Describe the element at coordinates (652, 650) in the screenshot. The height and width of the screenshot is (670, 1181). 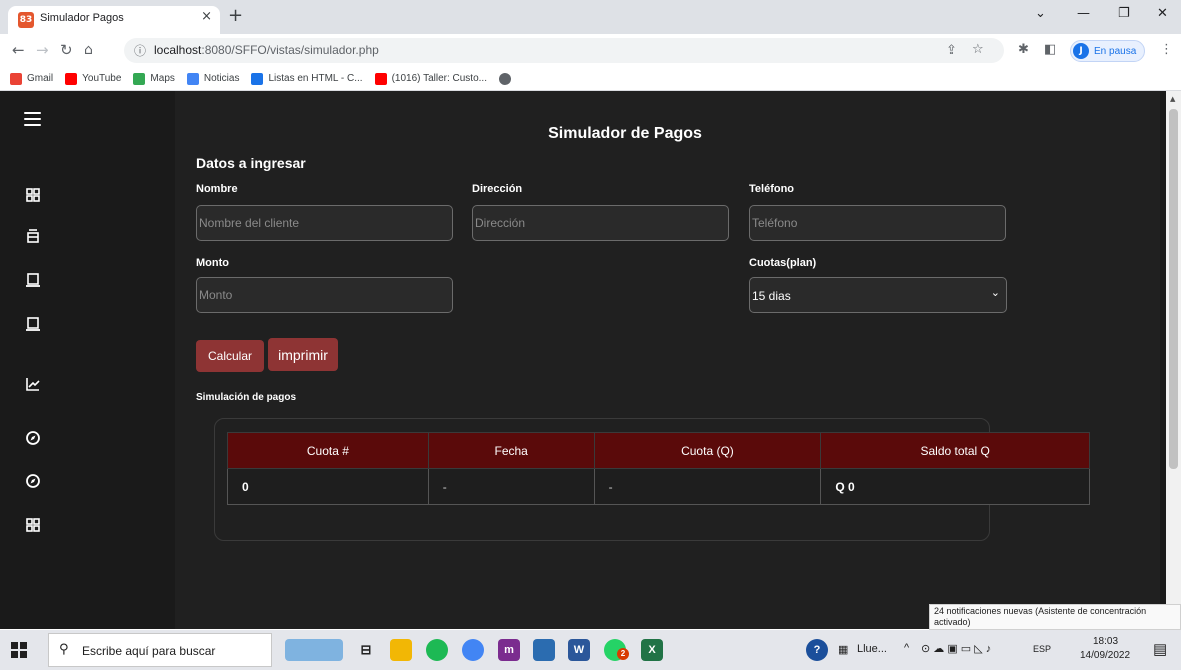
I see `excel-icon: X` at that location.